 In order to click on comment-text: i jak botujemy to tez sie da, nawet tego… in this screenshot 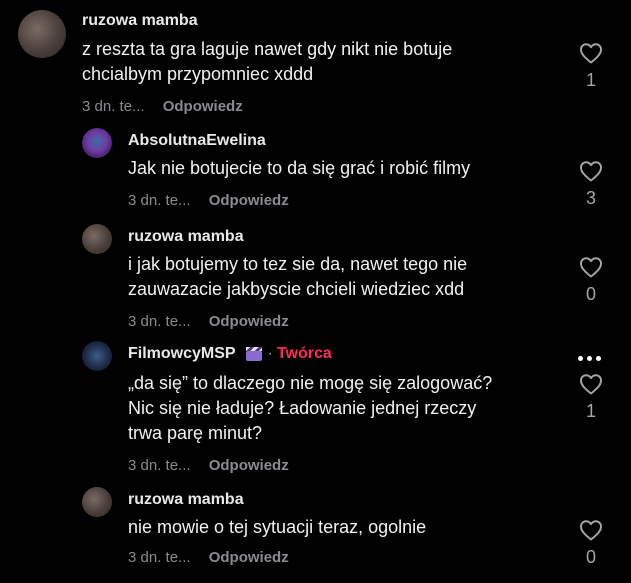, I will do `click(298, 276)`.